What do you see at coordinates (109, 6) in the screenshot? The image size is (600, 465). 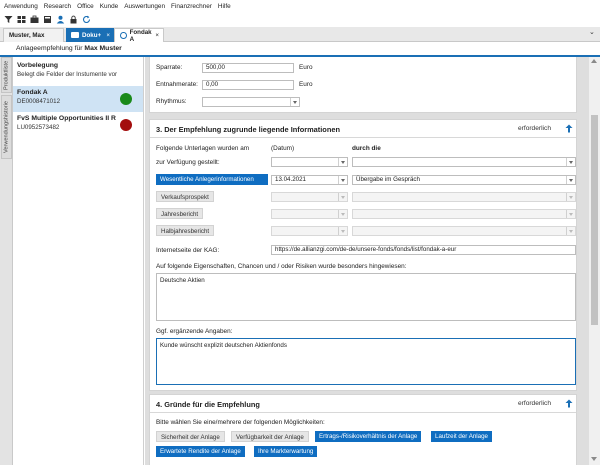 I see `menu-kunde: Kunde` at bounding box center [109, 6].